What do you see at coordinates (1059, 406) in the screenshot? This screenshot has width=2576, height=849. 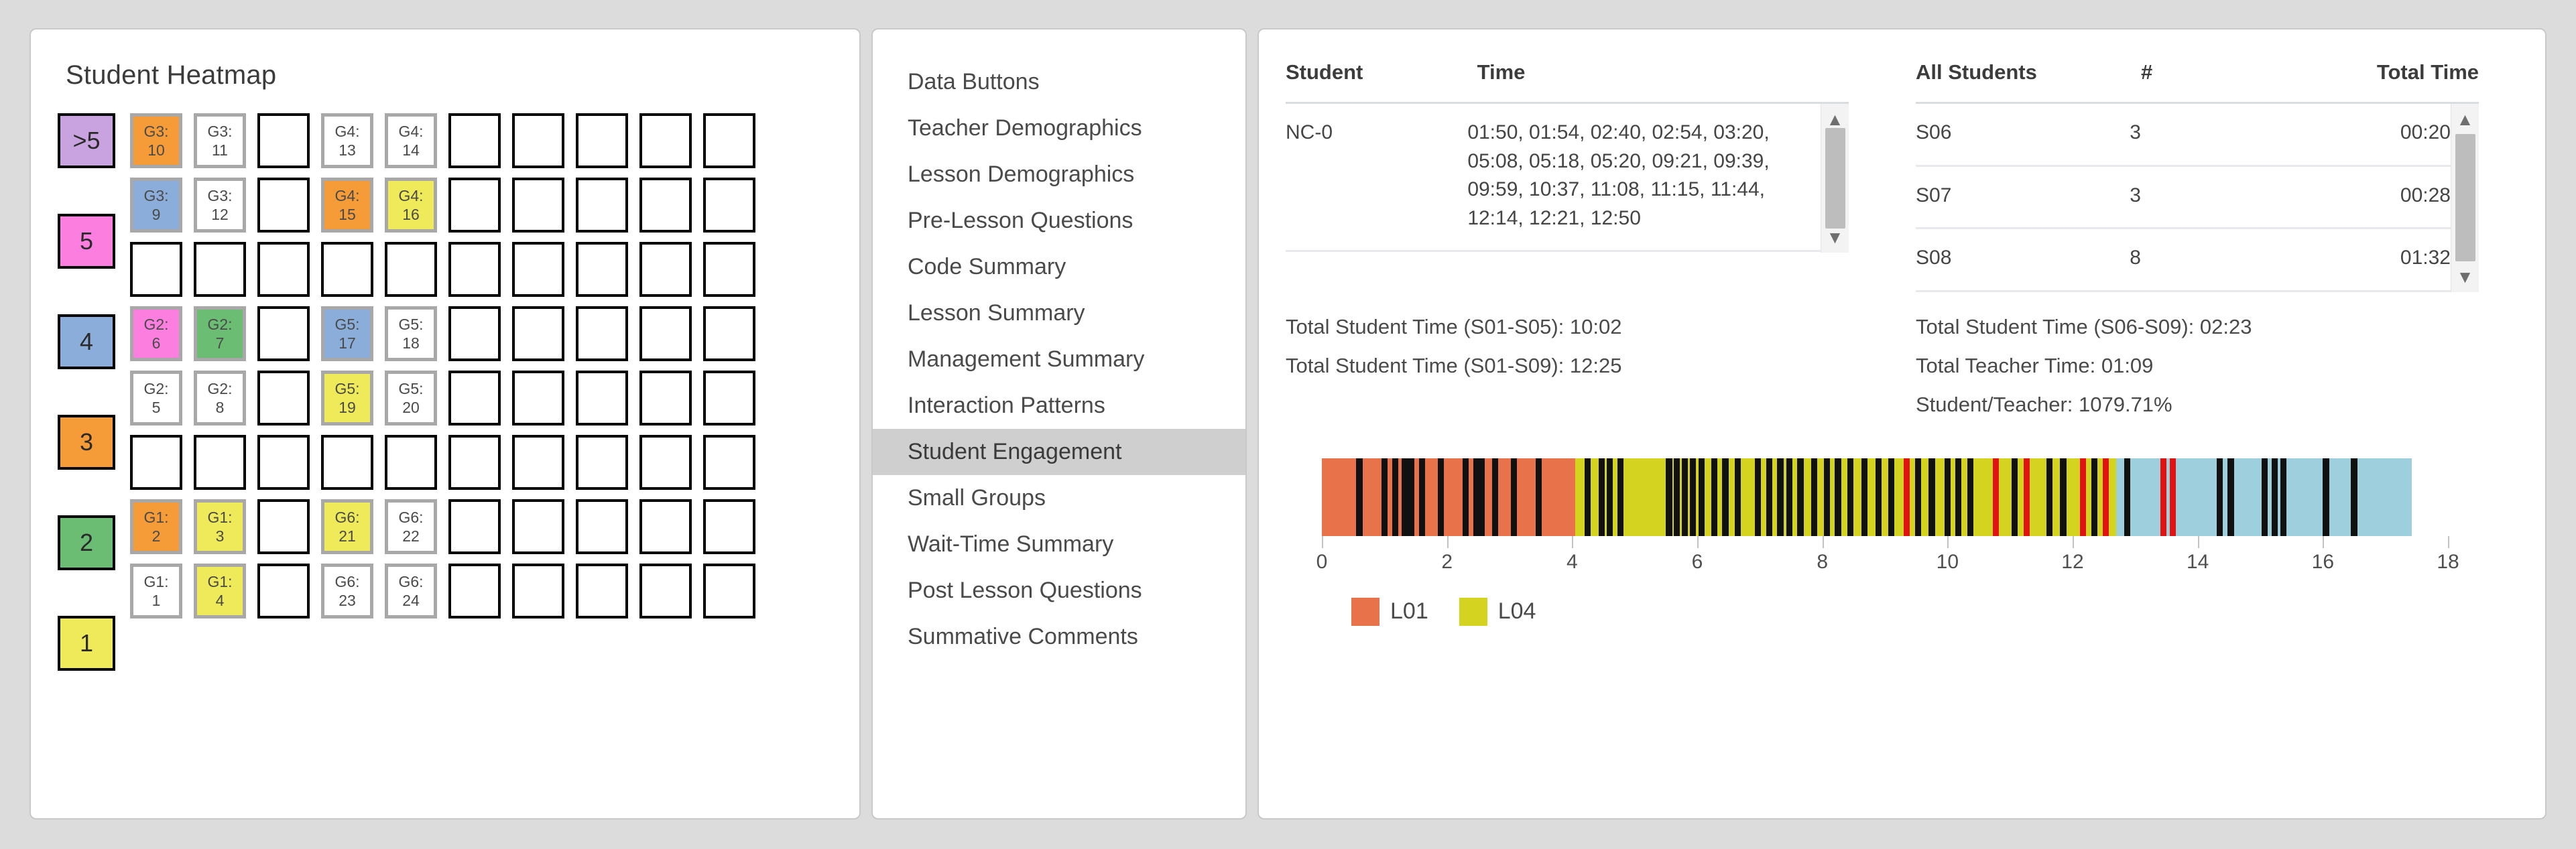 I see `menu-item-interaction-patterns: Interaction Patterns` at bounding box center [1059, 406].